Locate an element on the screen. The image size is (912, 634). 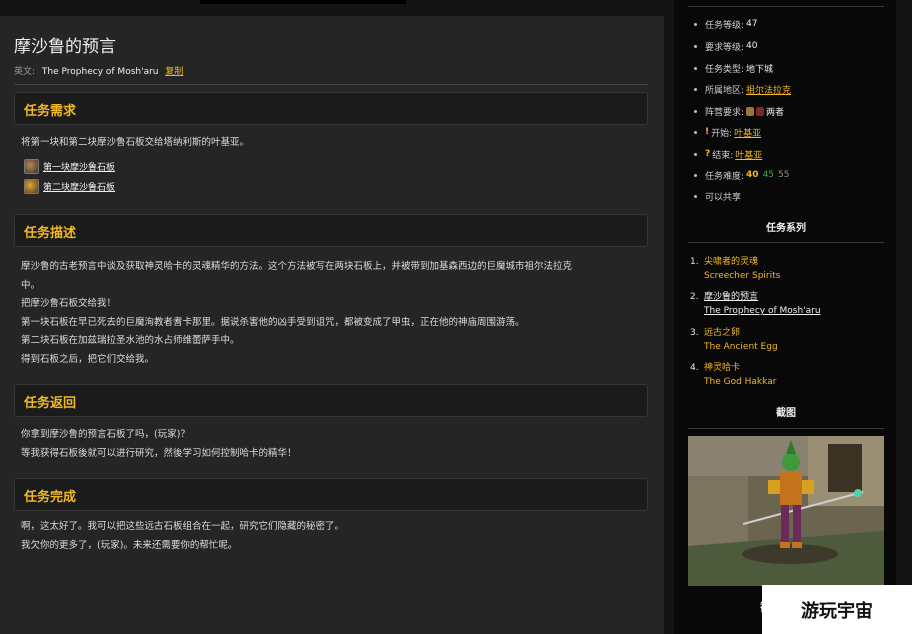
requirement-text: 将第一块和第二块摩沙鲁石板交给塔纳利斯的叶基亚。 is located at coordinates (135, 142).